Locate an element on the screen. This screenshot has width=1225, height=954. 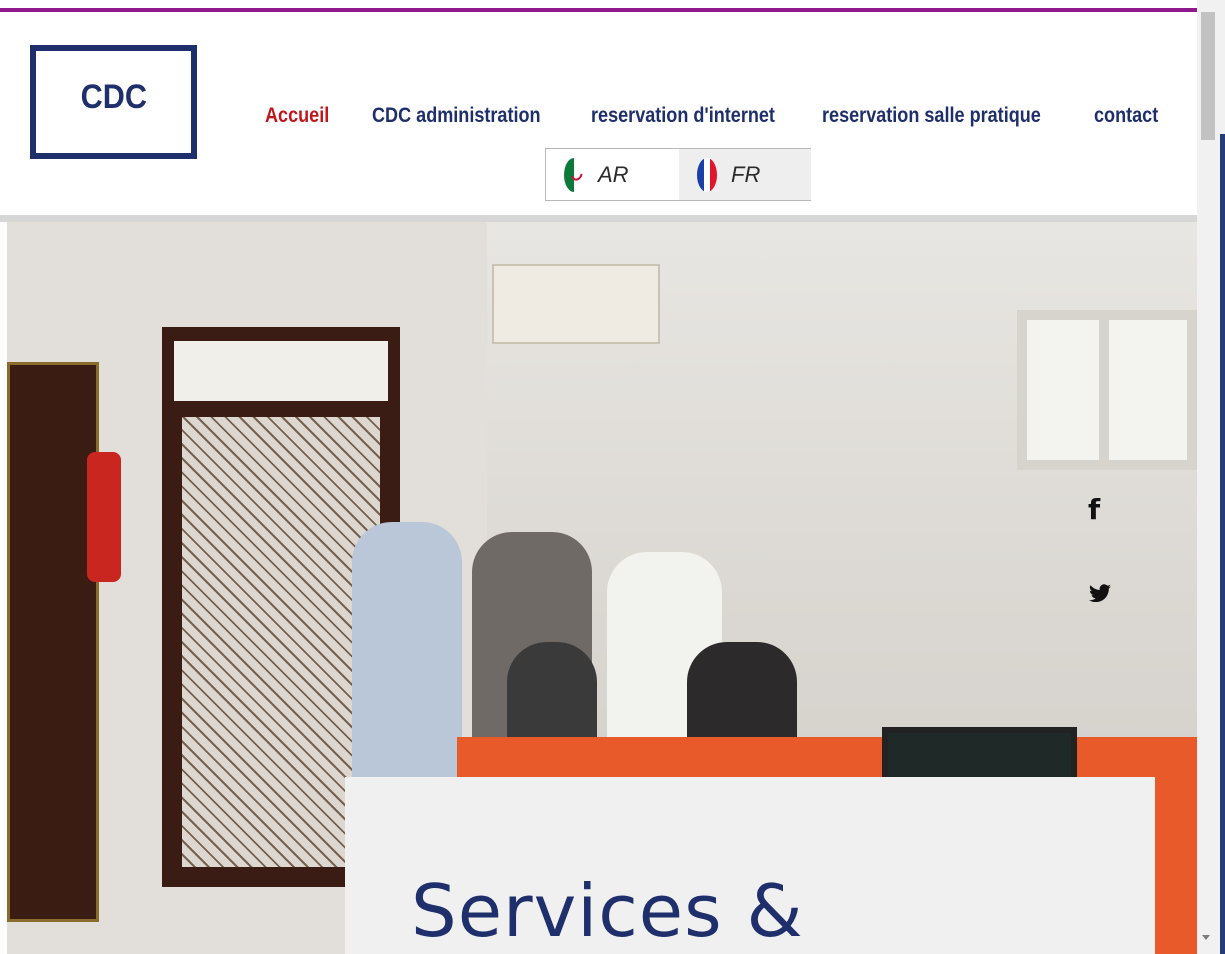
hero-card-title: Services & is located at coordinates (607, 911).